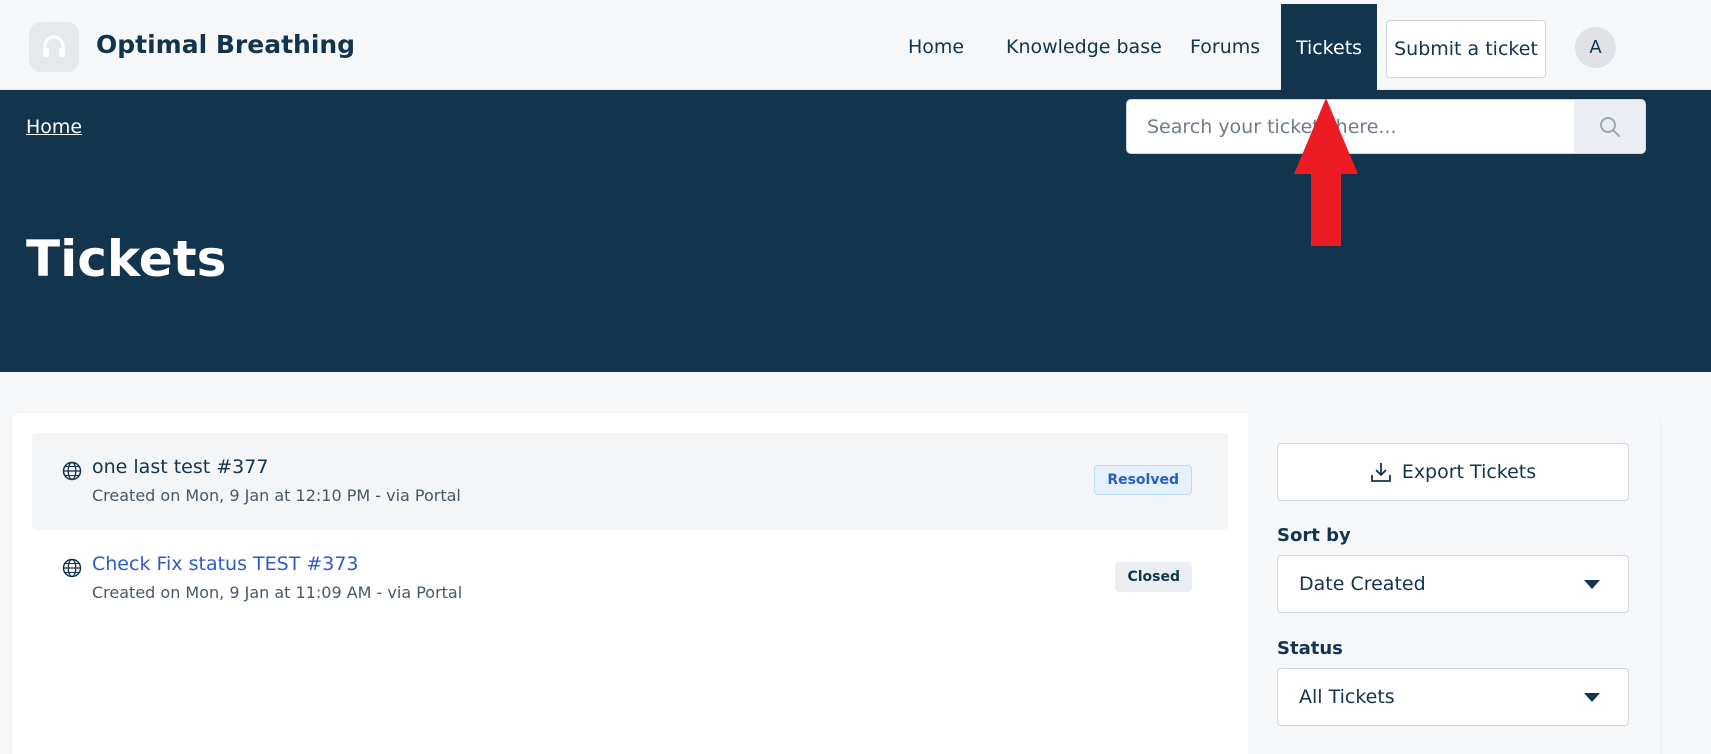 The image size is (1711, 754). Describe the element at coordinates (1310, 648) in the screenshot. I see `status-label: Status` at that location.